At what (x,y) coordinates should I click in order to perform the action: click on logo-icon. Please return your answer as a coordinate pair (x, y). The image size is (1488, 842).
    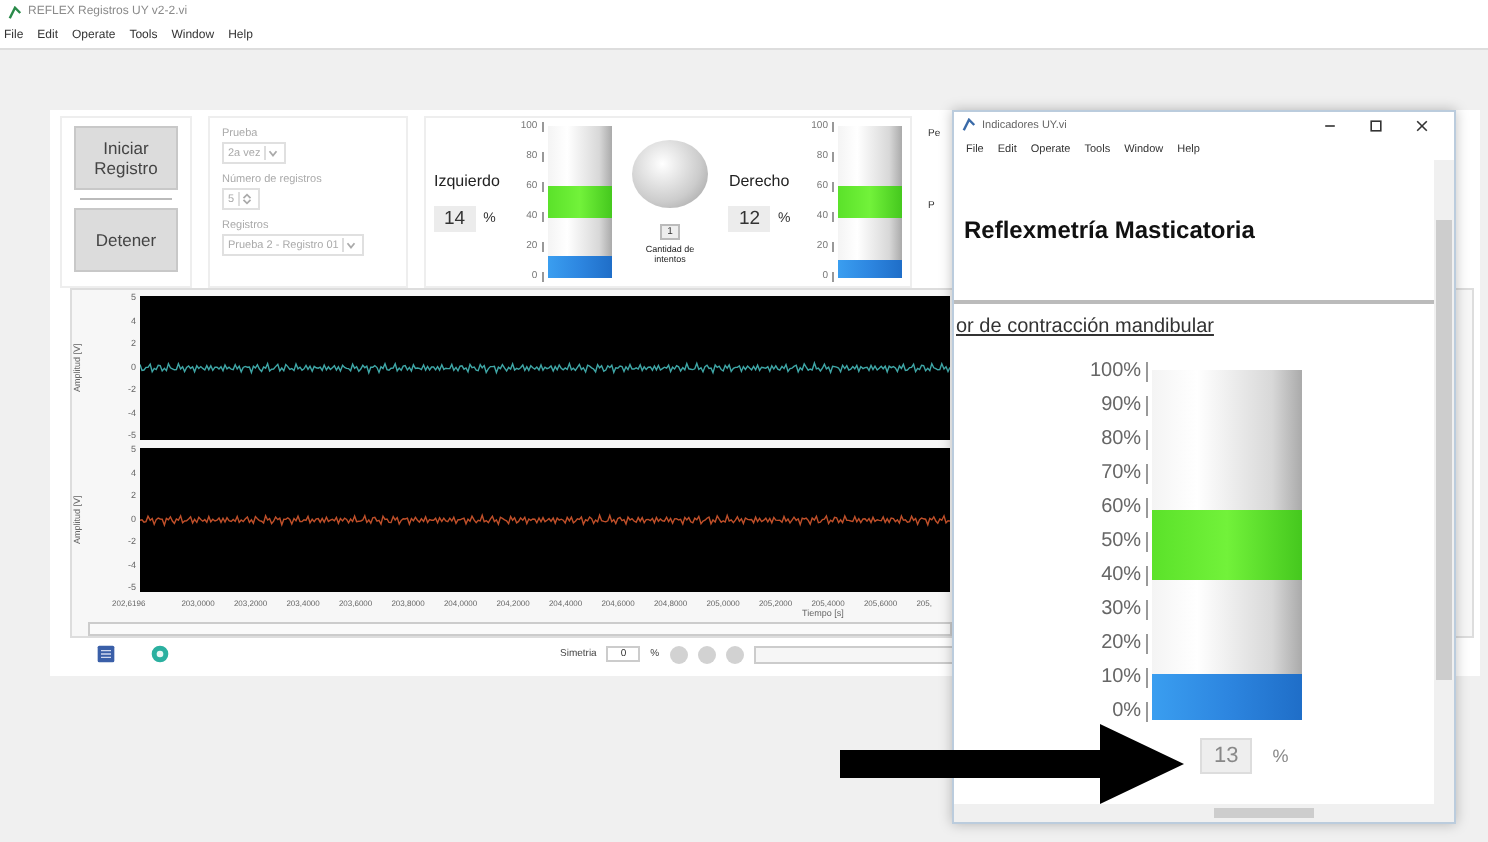
    Looking at the image, I should click on (106, 654).